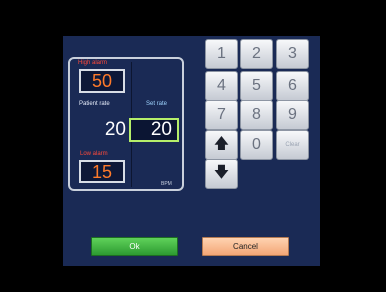 Image resolution: width=386 pixels, height=292 pixels. Describe the element at coordinates (94, 104) in the screenshot. I see `patient-rate-label: Patient rate` at that location.